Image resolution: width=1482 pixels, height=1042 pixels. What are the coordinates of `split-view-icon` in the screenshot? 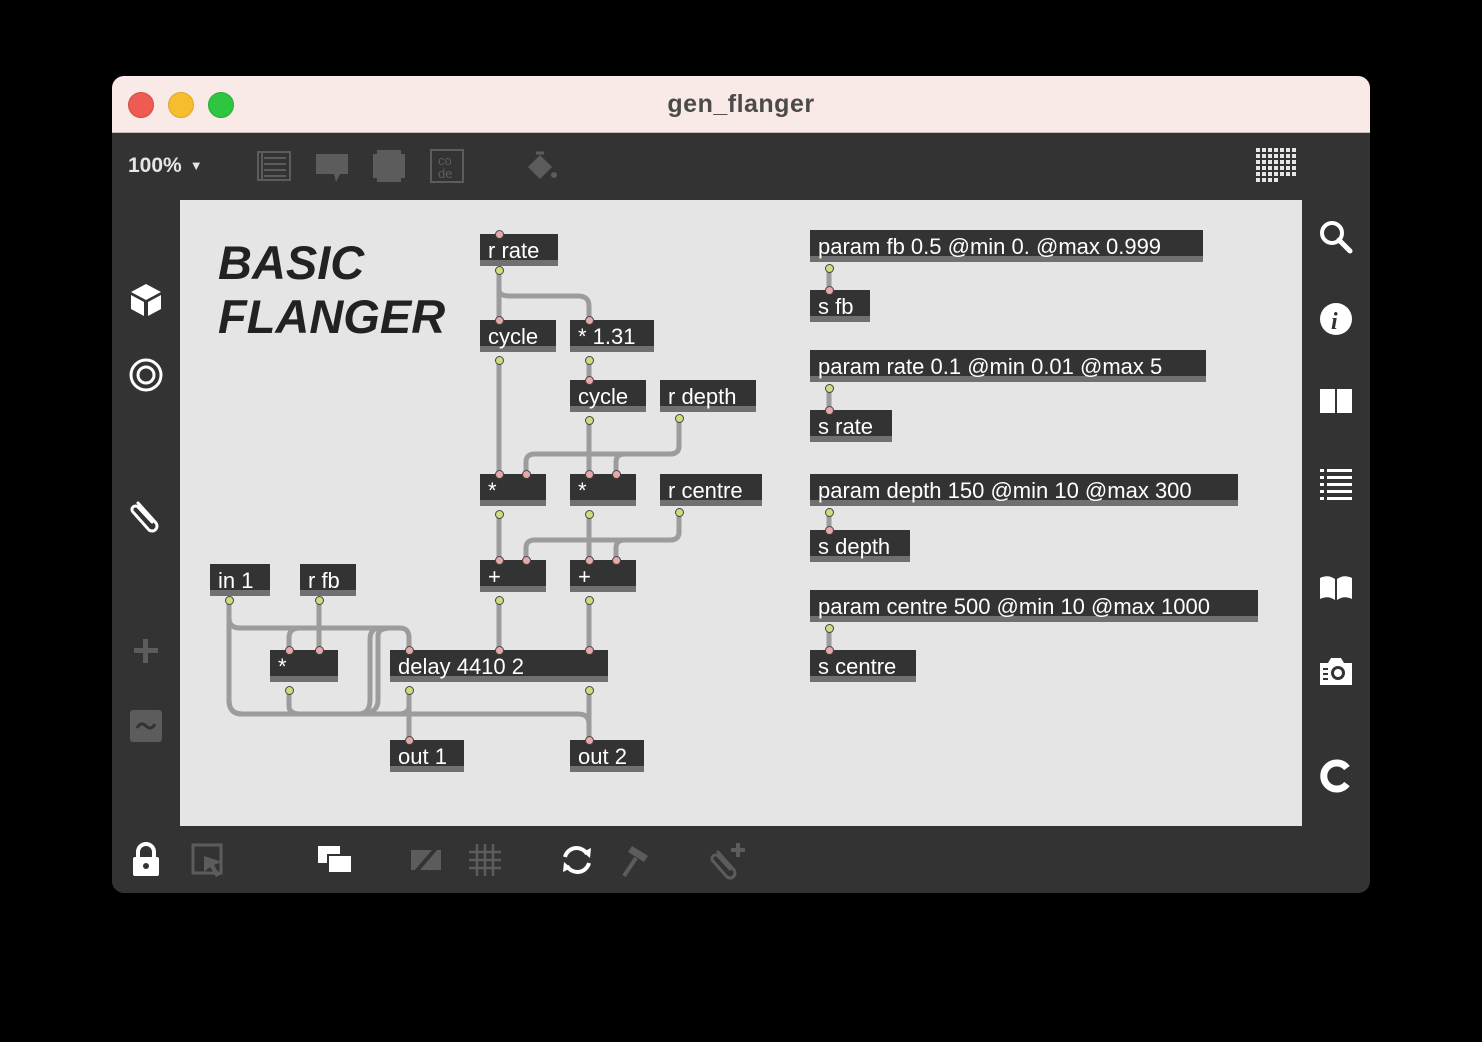 It's located at (1336, 401).